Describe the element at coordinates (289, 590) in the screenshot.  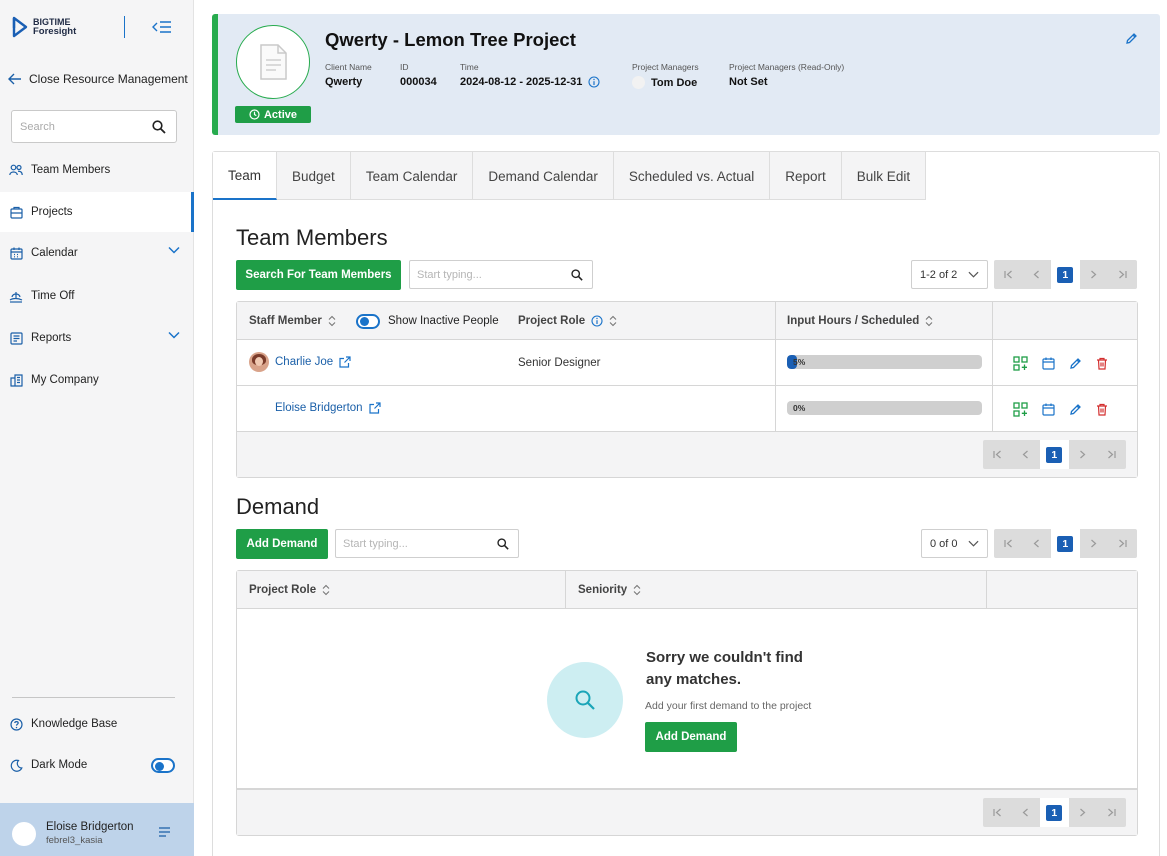
I see `demand-role-header: Project Role` at that location.